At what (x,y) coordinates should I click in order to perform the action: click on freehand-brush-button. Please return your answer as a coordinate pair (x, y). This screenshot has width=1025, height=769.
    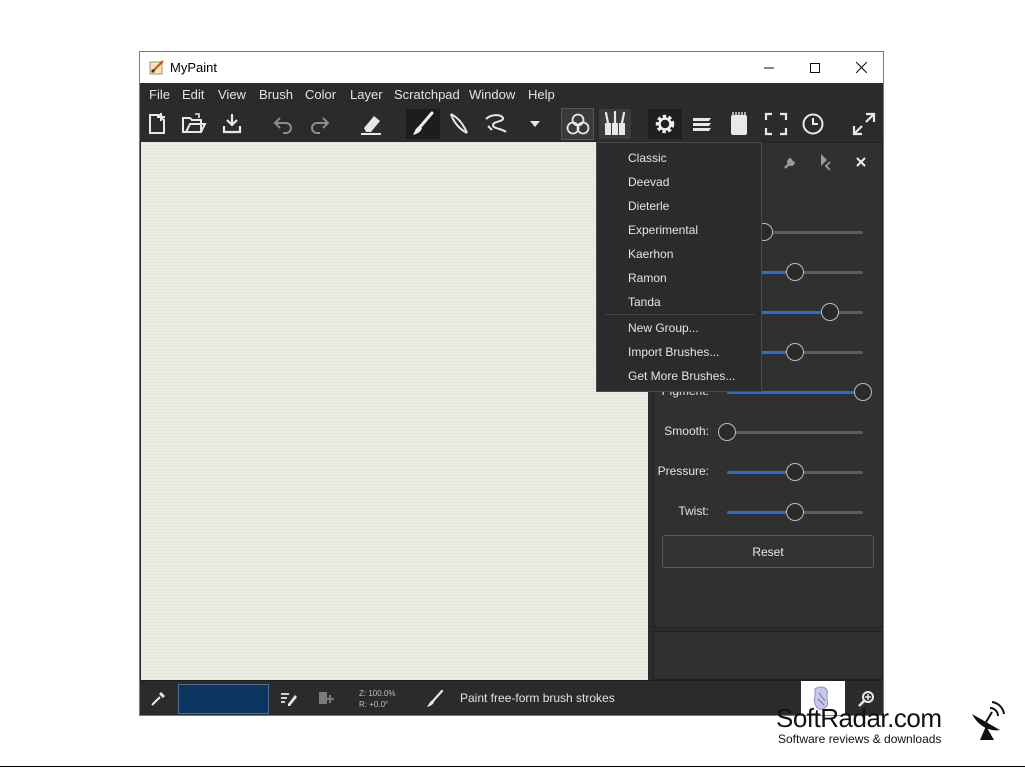
    Looking at the image, I should click on (423, 124).